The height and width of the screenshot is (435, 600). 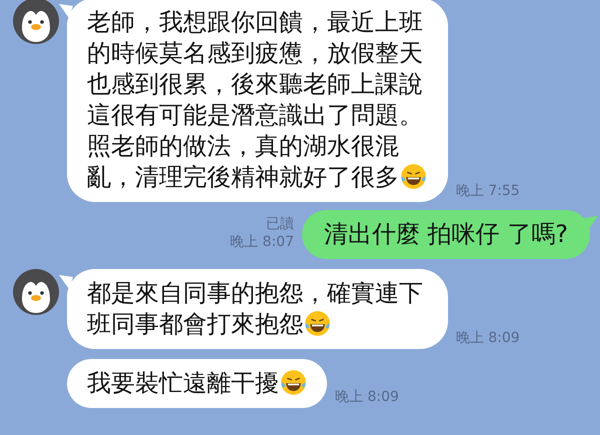 I want to click on read-receipt: 已讀, so click(x=280, y=224).